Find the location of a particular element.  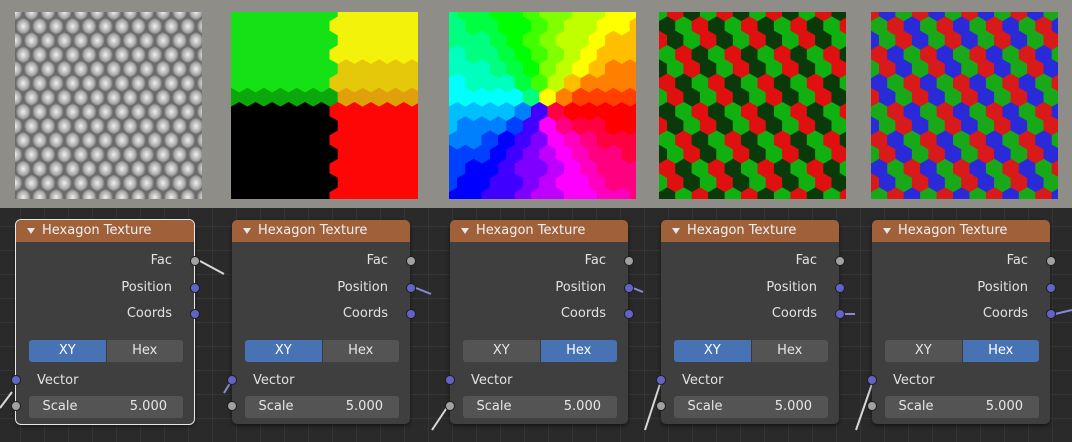

position-hex-preview is located at coordinates (542, 105).